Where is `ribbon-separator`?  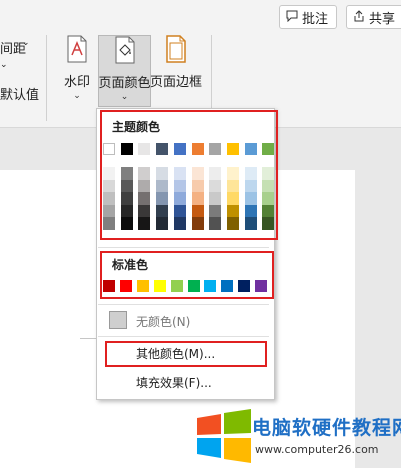
ribbon-separator is located at coordinates (46, 78).